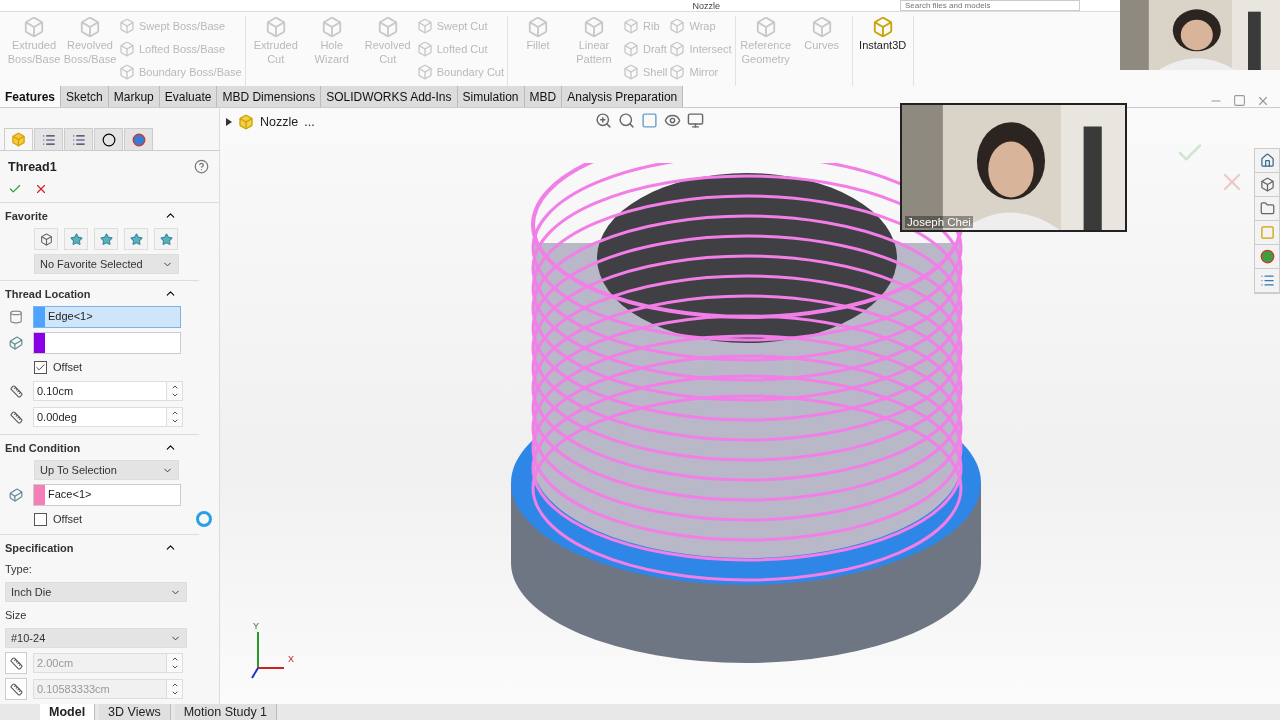 This screenshot has height=720, width=1280. What do you see at coordinates (491, 96) in the screenshot?
I see `ribbon-tab: Simulation` at bounding box center [491, 96].